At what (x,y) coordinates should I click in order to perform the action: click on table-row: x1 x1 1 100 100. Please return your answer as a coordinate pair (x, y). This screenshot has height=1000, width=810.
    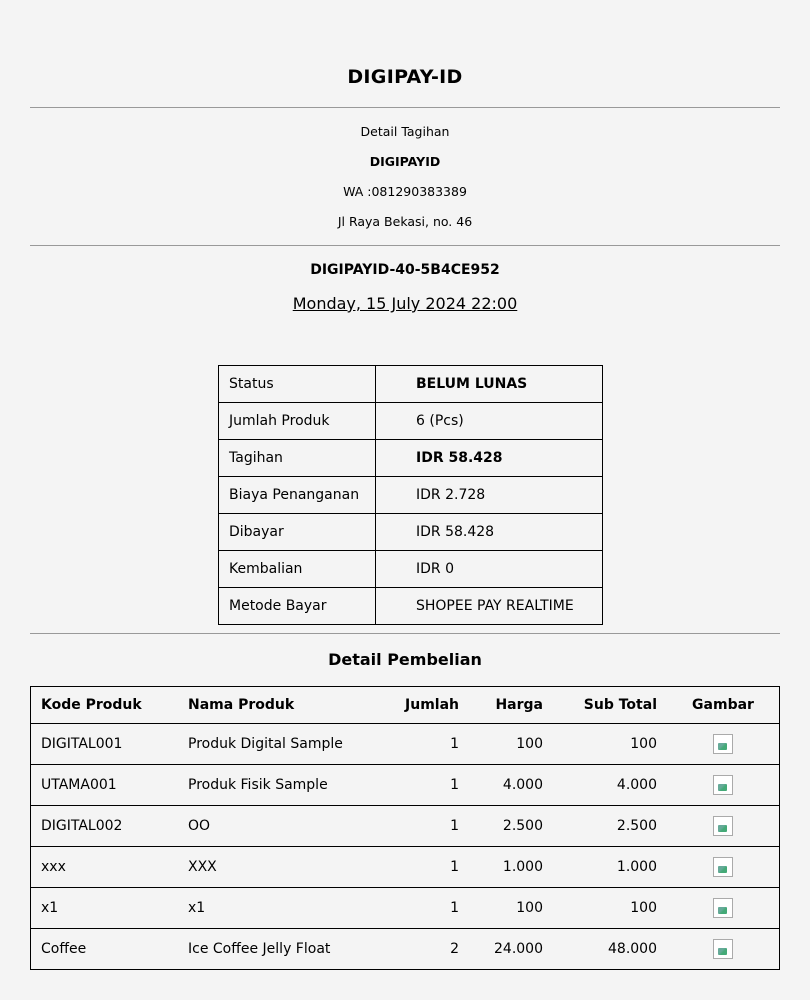
    Looking at the image, I should click on (405, 908).